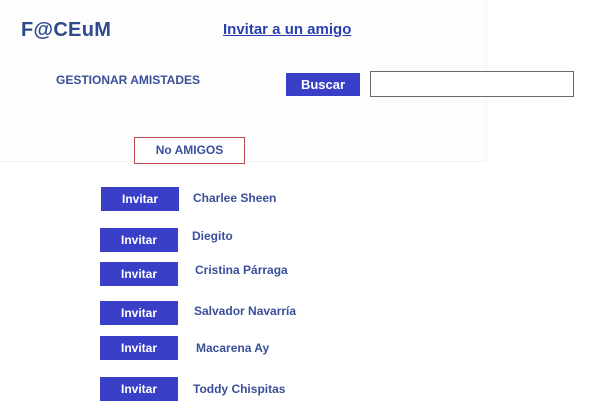  I want to click on person-name: Charlee Sheen, so click(235, 198).